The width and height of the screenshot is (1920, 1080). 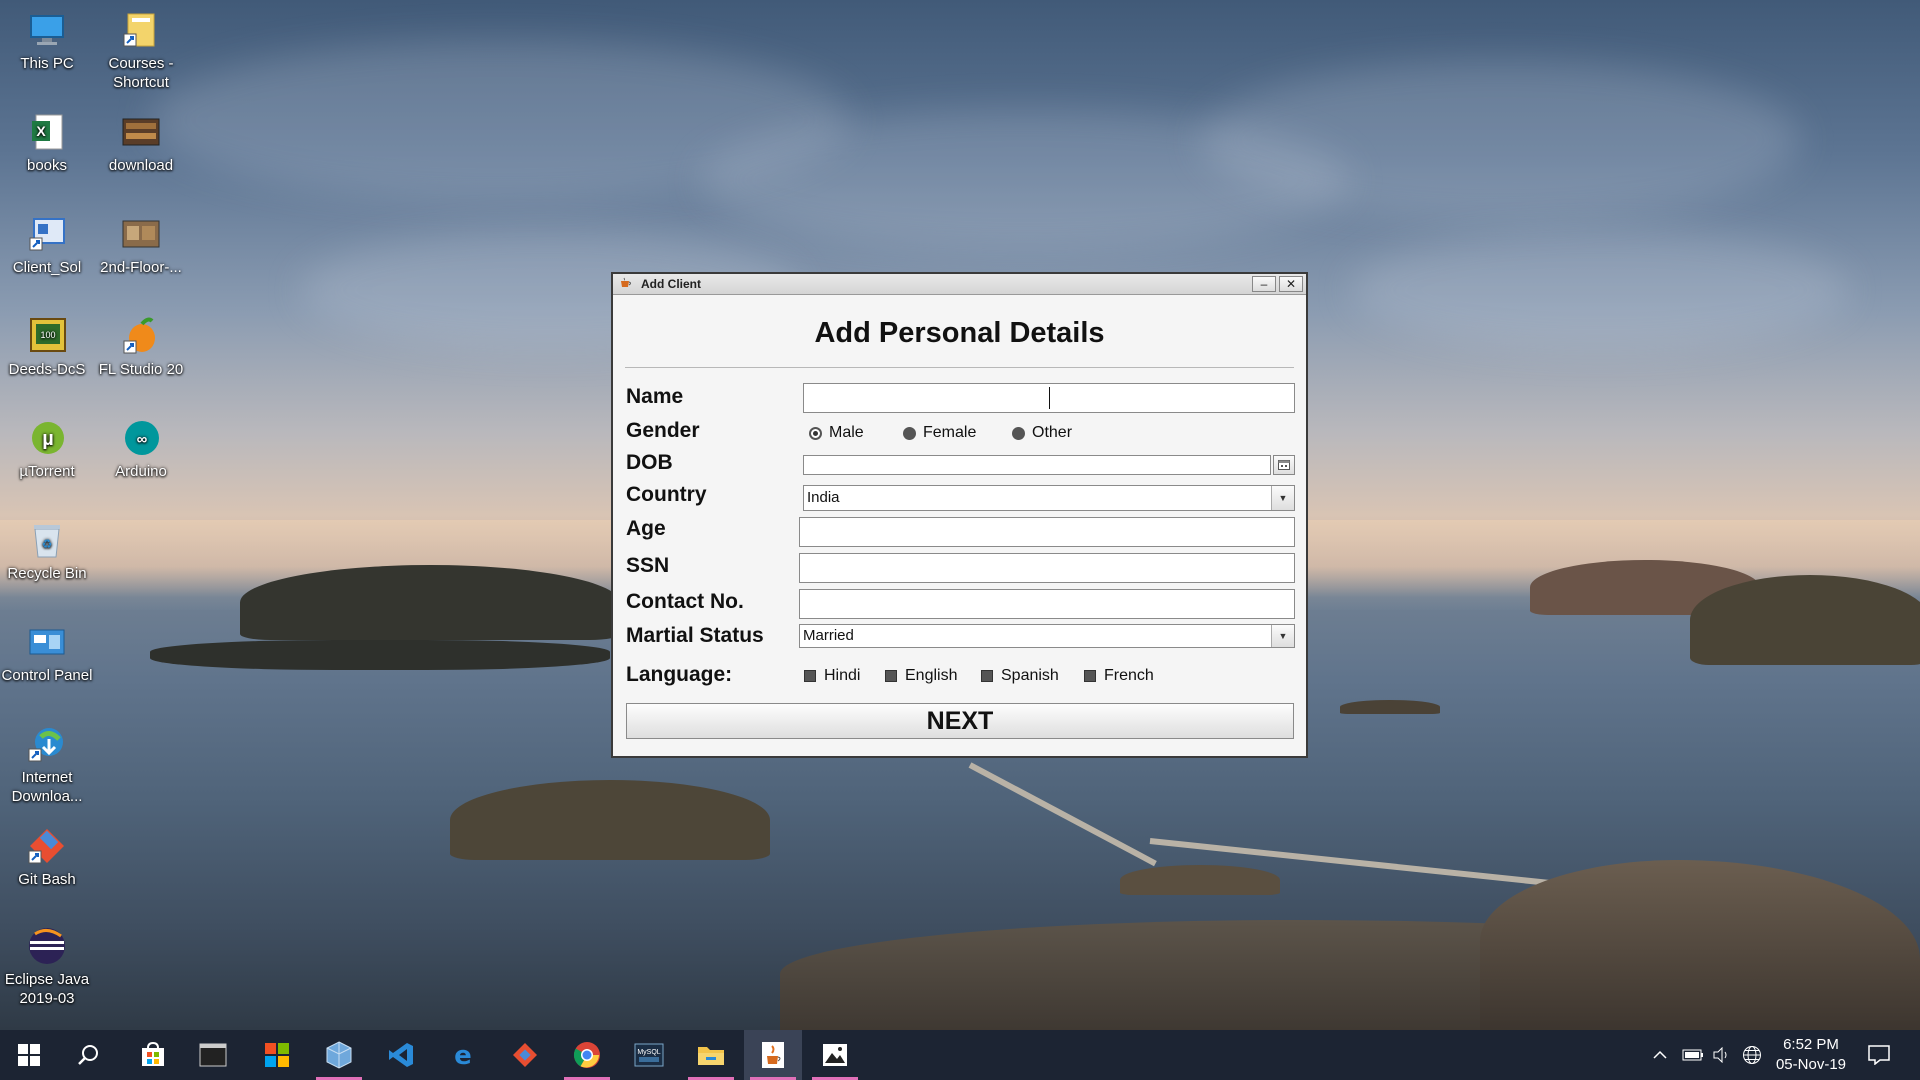 What do you see at coordinates (649, 462) in the screenshot?
I see `dob-label: DOB` at bounding box center [649, 462].